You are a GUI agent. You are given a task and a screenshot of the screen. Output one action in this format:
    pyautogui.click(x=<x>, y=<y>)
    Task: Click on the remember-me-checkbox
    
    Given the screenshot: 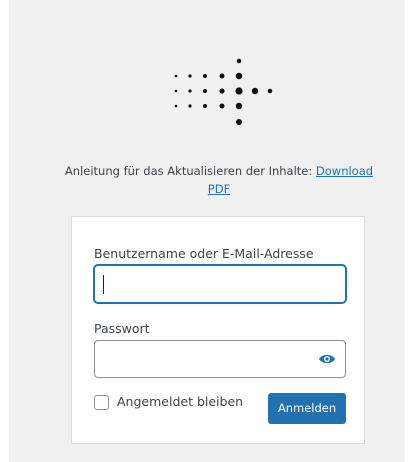 What is the action you would take?
    pyautogui.click(x=101, y=402)
    